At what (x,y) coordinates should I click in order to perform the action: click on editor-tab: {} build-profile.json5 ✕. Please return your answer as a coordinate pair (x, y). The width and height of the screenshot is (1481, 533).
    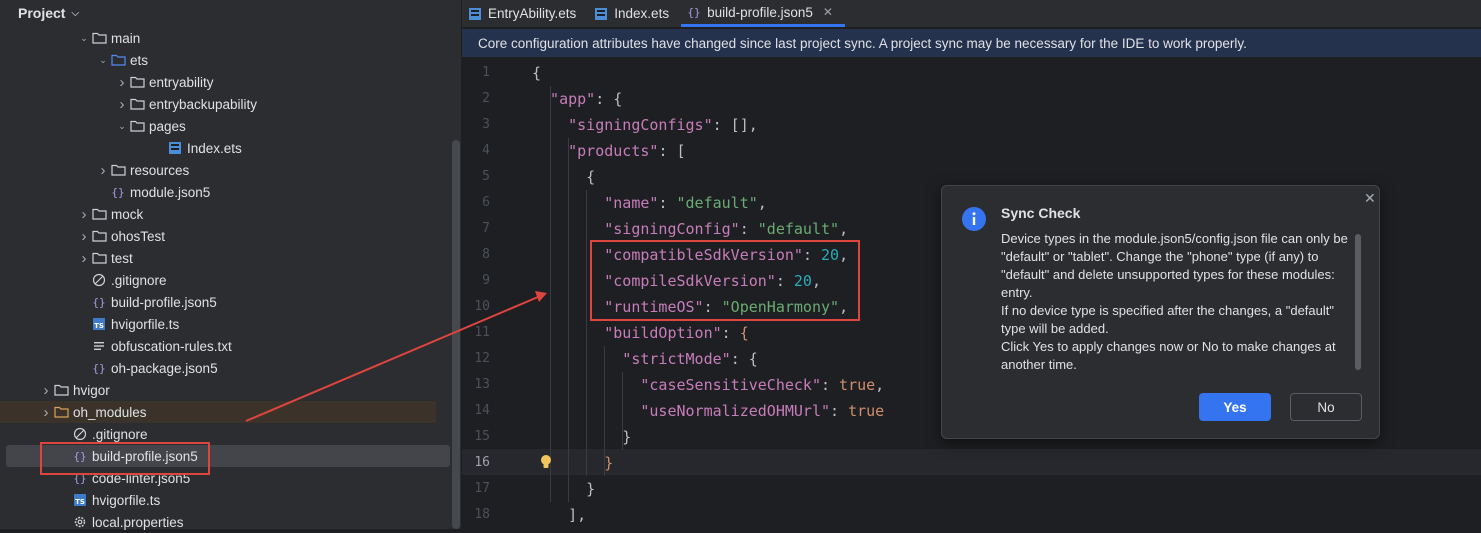
    Looking at the image, I should click on (763, 13).